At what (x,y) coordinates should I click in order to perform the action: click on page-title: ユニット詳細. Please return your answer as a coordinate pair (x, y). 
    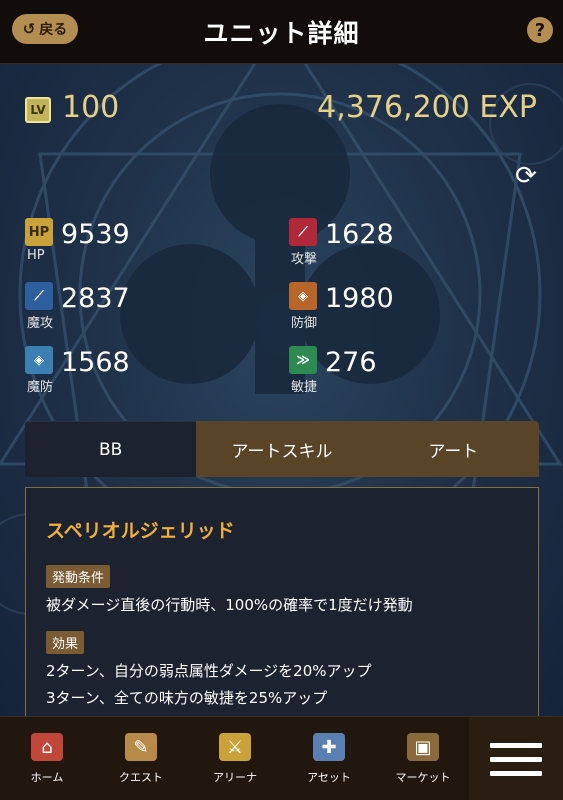
    Looking at the image, I should click on (281, 33).